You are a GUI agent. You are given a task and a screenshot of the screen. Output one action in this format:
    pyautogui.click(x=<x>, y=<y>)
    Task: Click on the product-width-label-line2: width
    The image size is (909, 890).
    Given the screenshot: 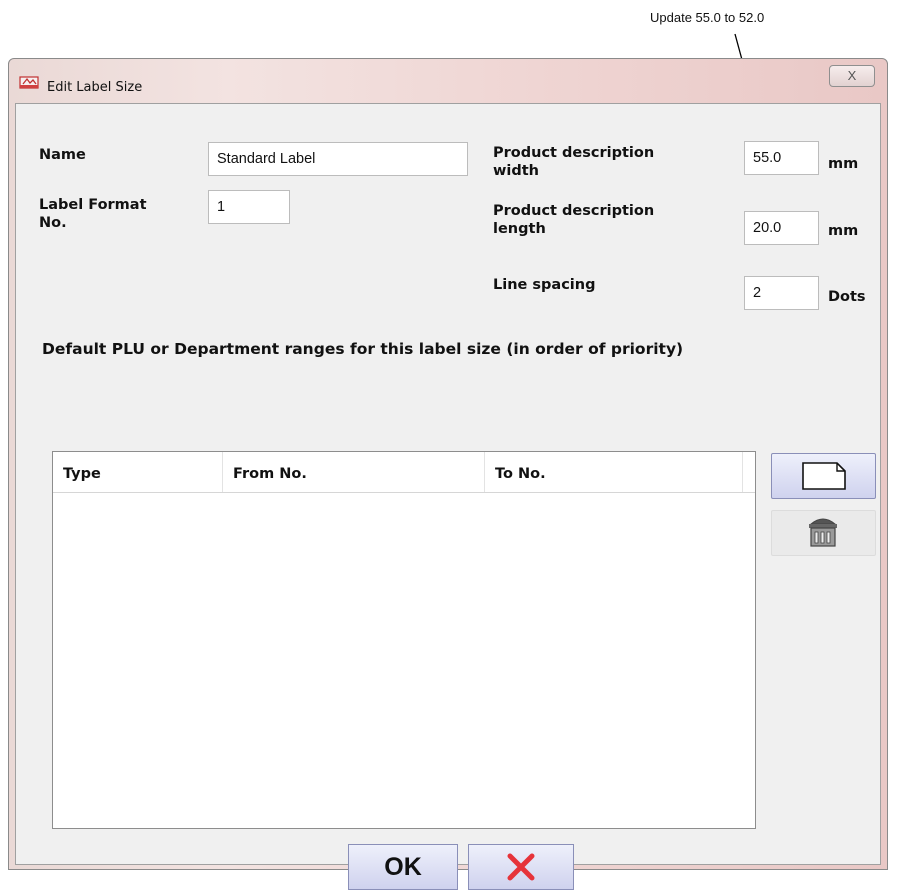 What is the action you would take?
    pyautogui.click(x=516, y=171)
    